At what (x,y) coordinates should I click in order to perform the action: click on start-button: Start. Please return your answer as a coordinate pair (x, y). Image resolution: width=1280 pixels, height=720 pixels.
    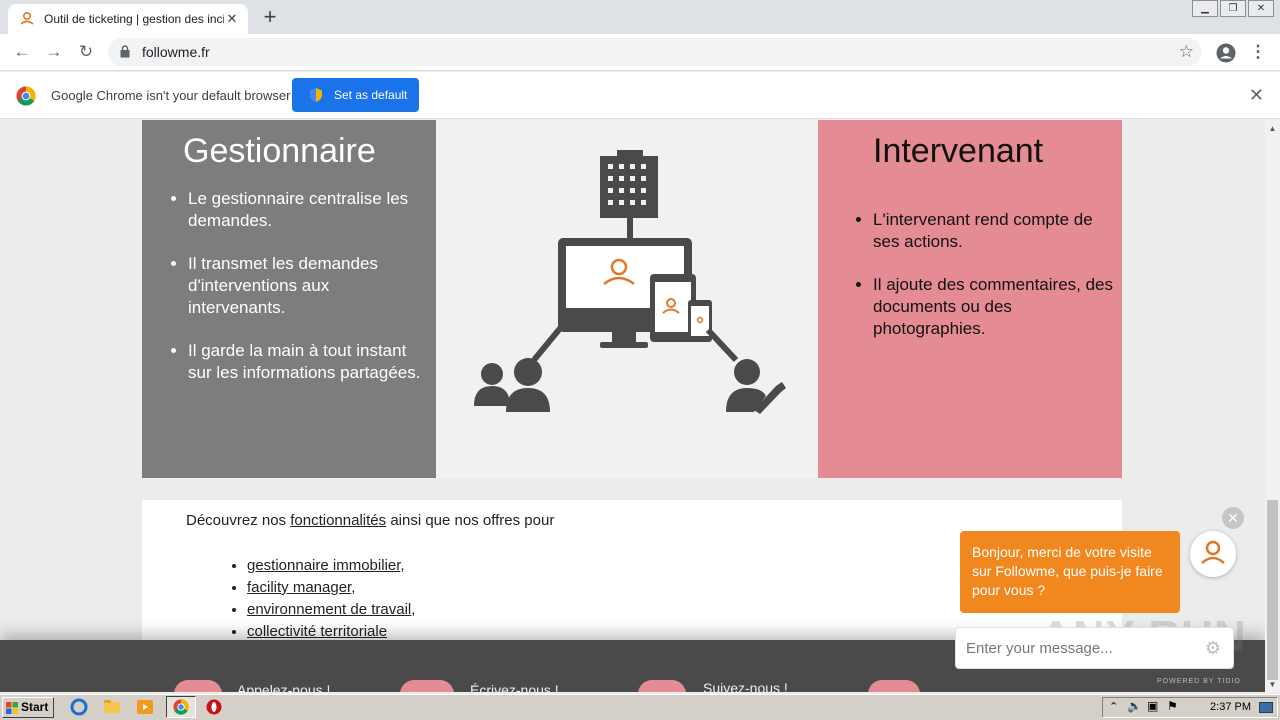
    Looking at the image, I should click on (28, 707).